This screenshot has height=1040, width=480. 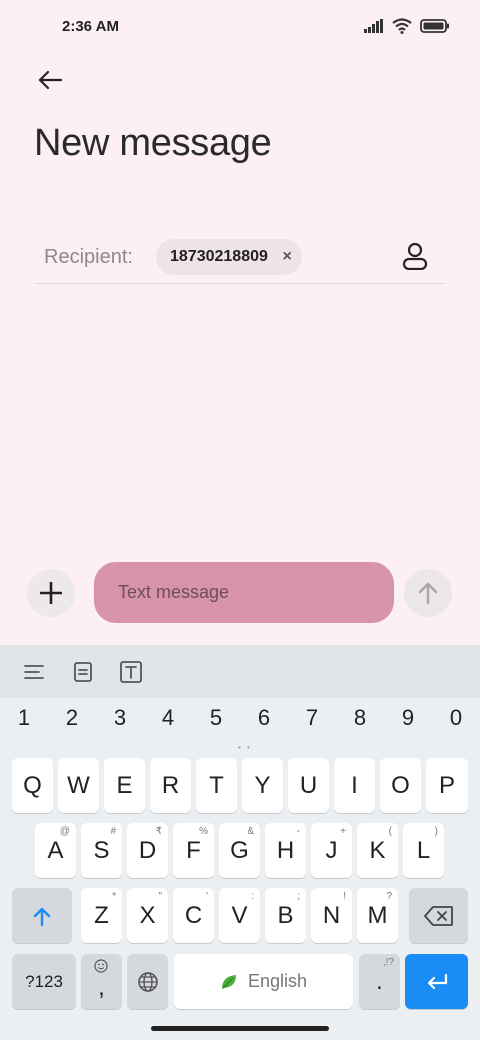 What do you see at coordinates (240, 671) in the screenshot?
I see `keyboard-toolbar` at bounding box center [240, 671].